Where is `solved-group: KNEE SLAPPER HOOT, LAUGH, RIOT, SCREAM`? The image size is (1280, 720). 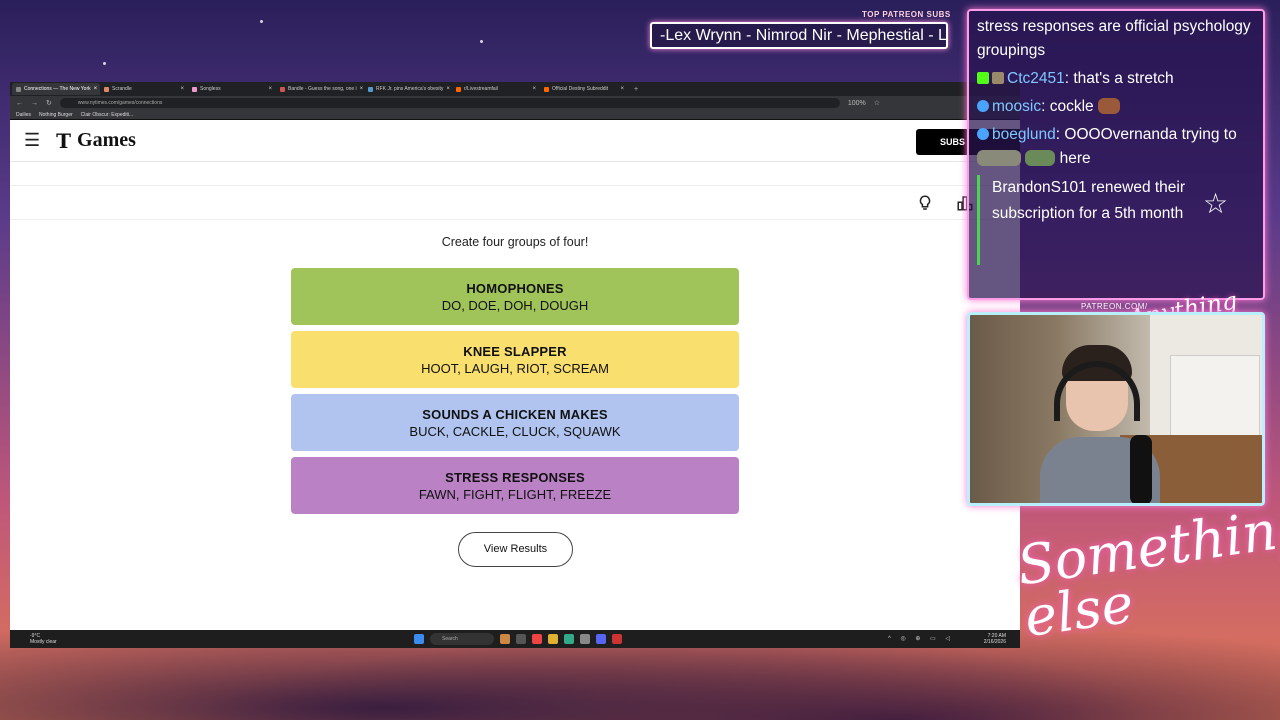
solved-group: KNEE SLAPPER HOOT, LAUGH, RIOT, SCREAM is located at coordinates (515, 359).